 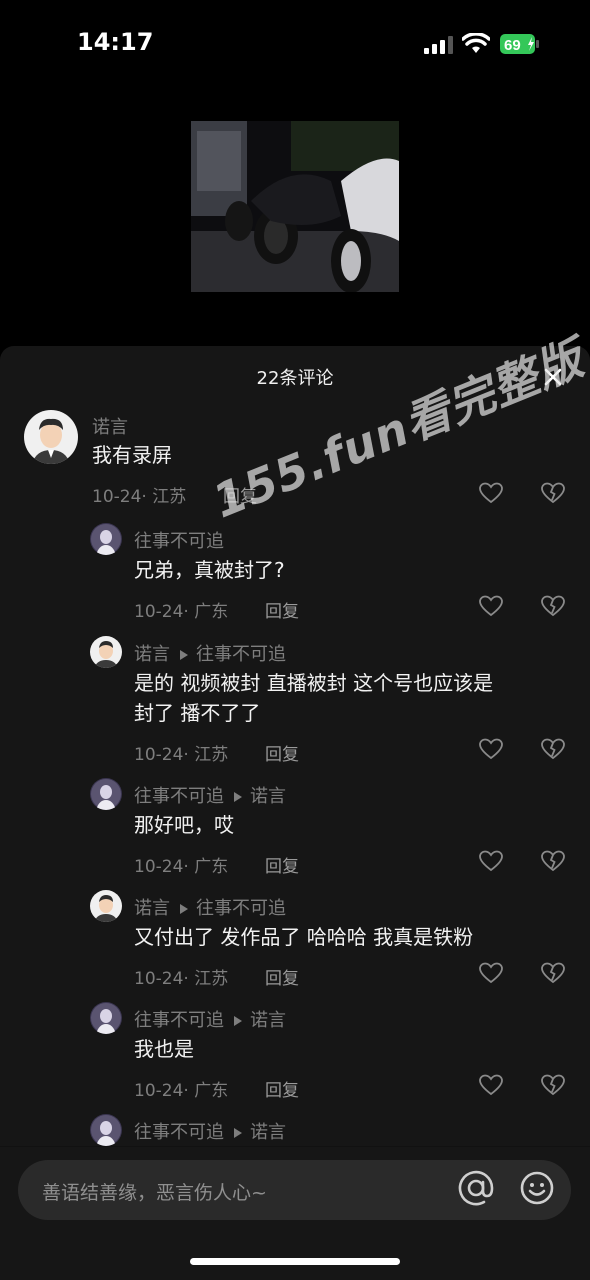 I want to click on comment-input-placeholder: 善语结善缘，恶言伤人心~, so click(x=154, y=1193).